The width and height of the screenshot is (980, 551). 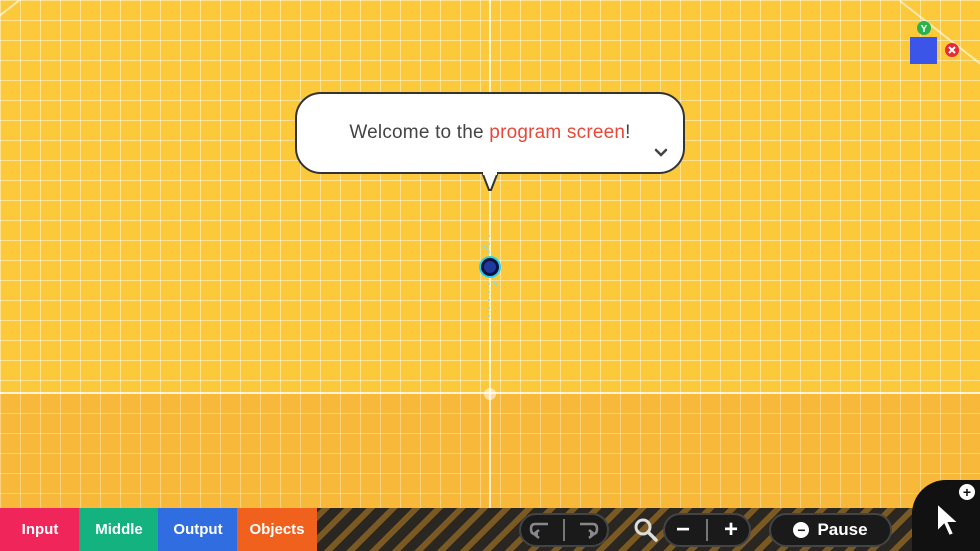 What do you see at coordinates (646, 530) in the screenshot?
I see `magnifier-icon` at bounding box center [646, 530].